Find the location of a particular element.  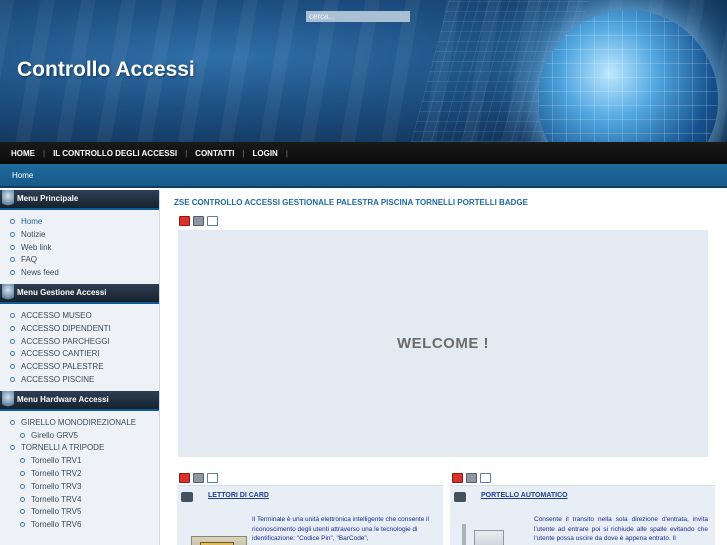

menu-item-web-link: Web link is located at coordinates (79, 248).